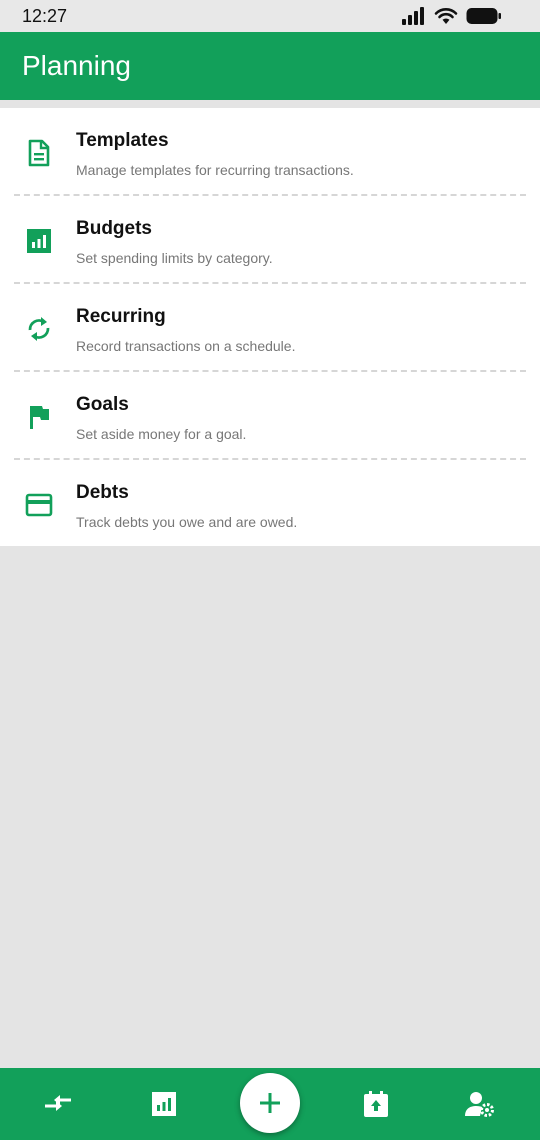 The width and height of the screenshot is (540, 1140). I want to click on nav-statistics-button, so click(164, 1104).